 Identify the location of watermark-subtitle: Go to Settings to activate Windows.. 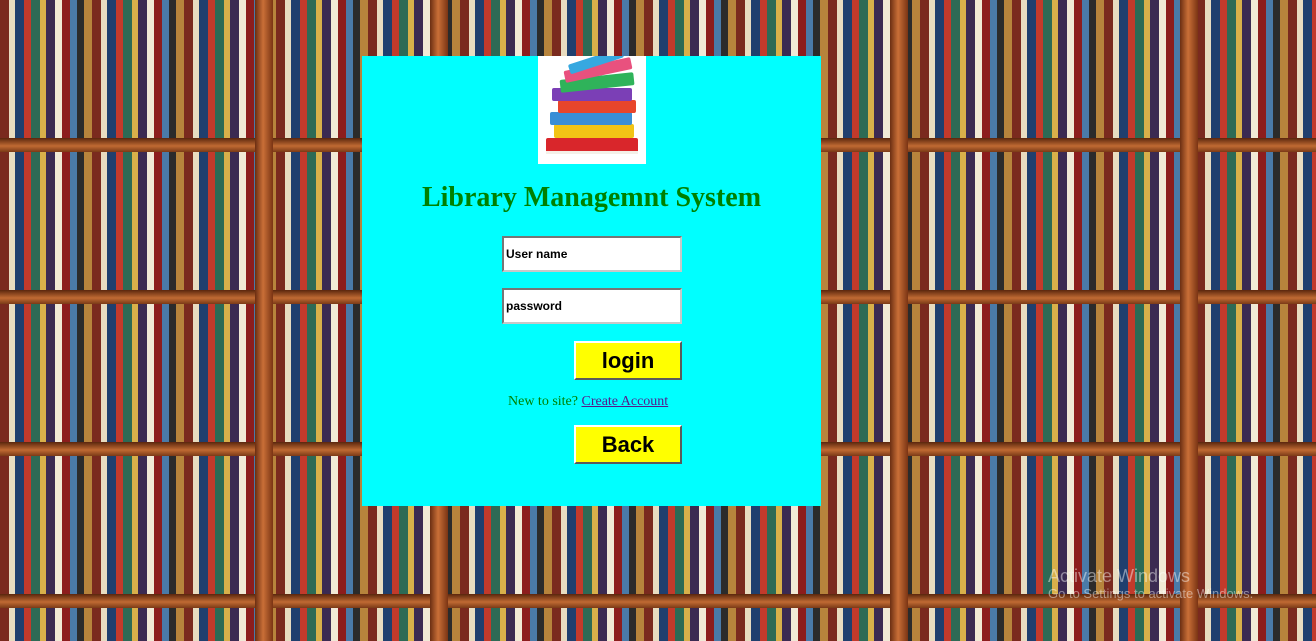
(1151, 593).